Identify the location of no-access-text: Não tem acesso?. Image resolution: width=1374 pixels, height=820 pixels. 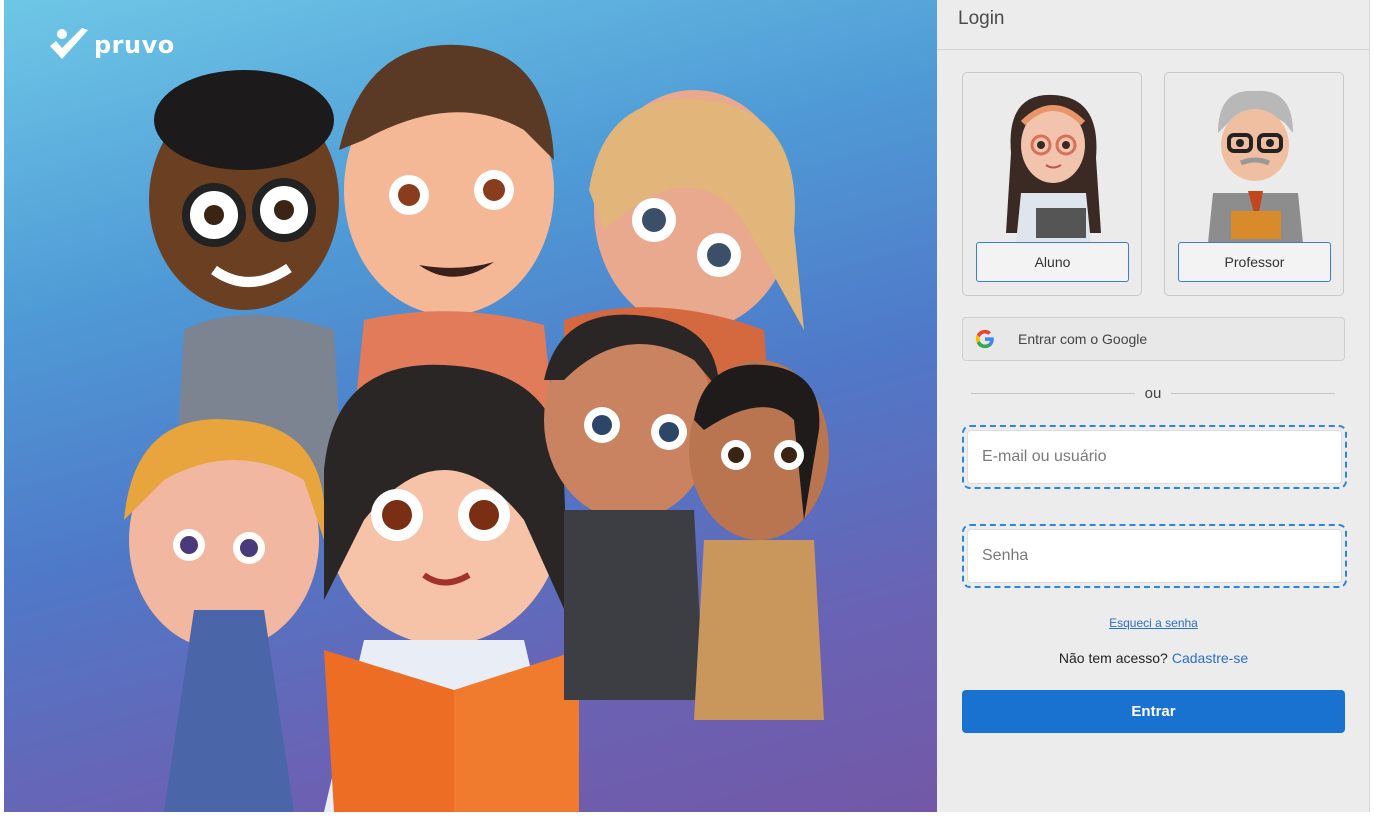
(1113, 658).